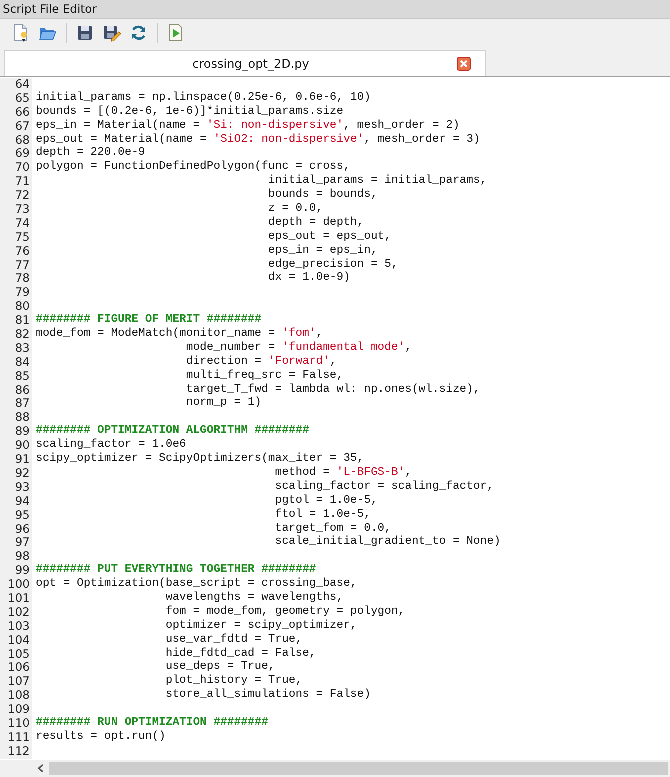 The width and height of the screenshot is (670, 777). Describe the element at coordinates (16, 529) in the screenshot. I see `line-number: 96` at that location.